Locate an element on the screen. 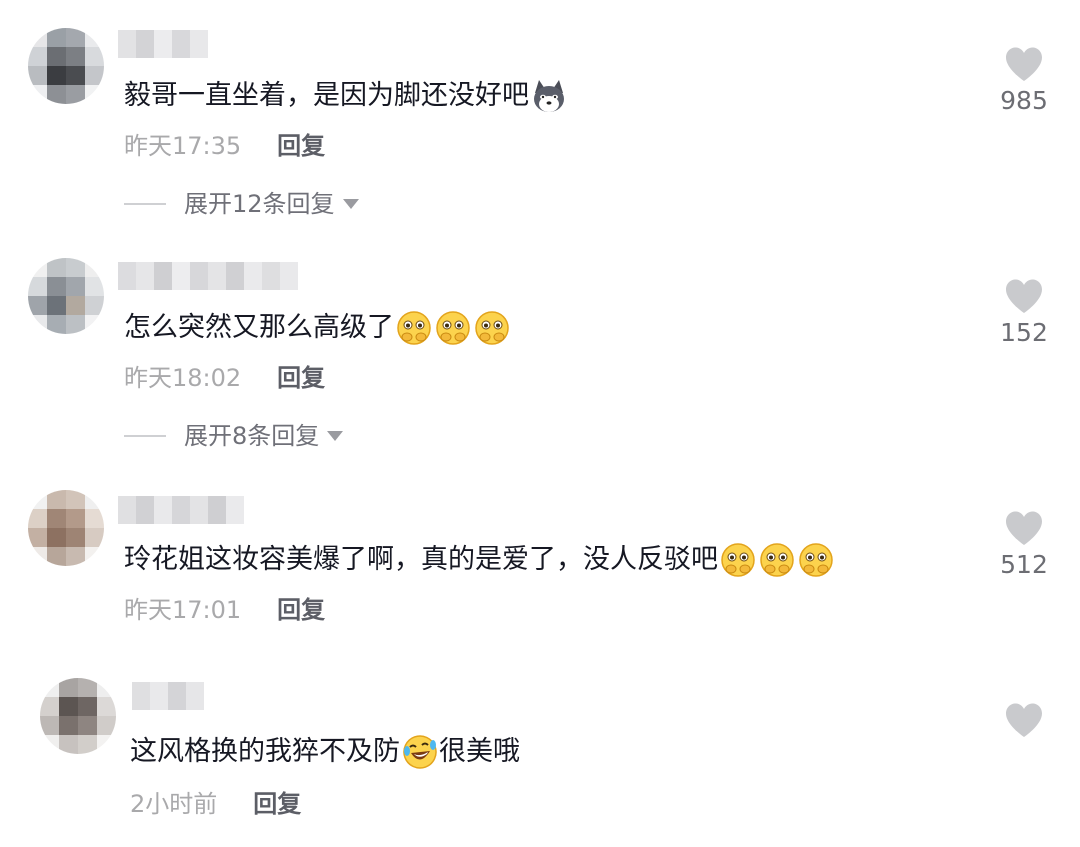 The width and height of the screenshot is (1080, 847). comment-meta: 2小时前 回复 is located at coordinates (215, 804).